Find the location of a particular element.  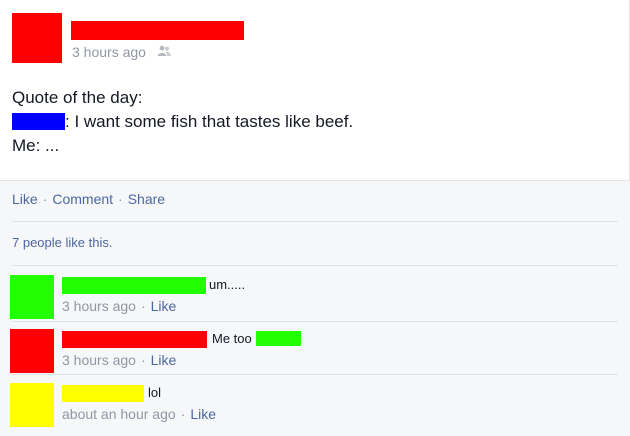

comment-button: Comment is located at coordinates (82, 199).